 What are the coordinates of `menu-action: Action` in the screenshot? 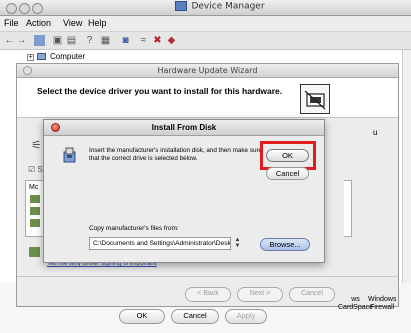 It's located at (38, 23).